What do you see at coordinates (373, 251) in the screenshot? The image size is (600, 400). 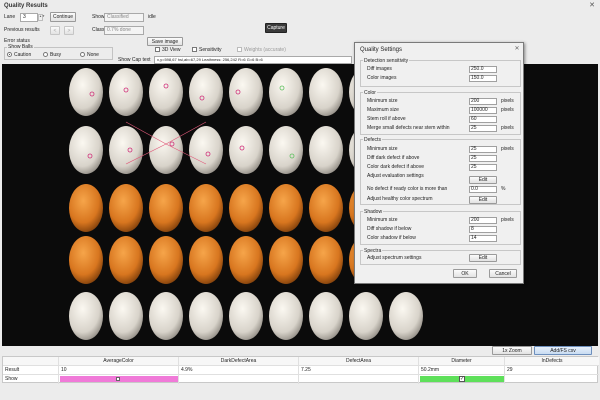 I see `group-spectra-title: Spectra` at bounding box center [373, 251].